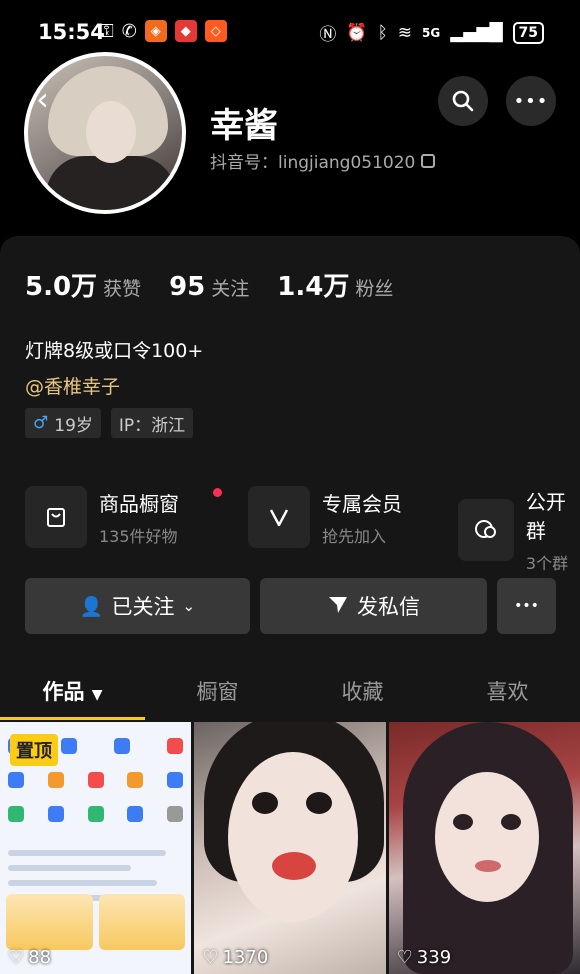 Image resolution: width=580 pixels, height=974 pixels. Describe the element at coordinates (519, 530) in the screenshot. I see `feature-group-chat: 公开群 3个群` at that location.